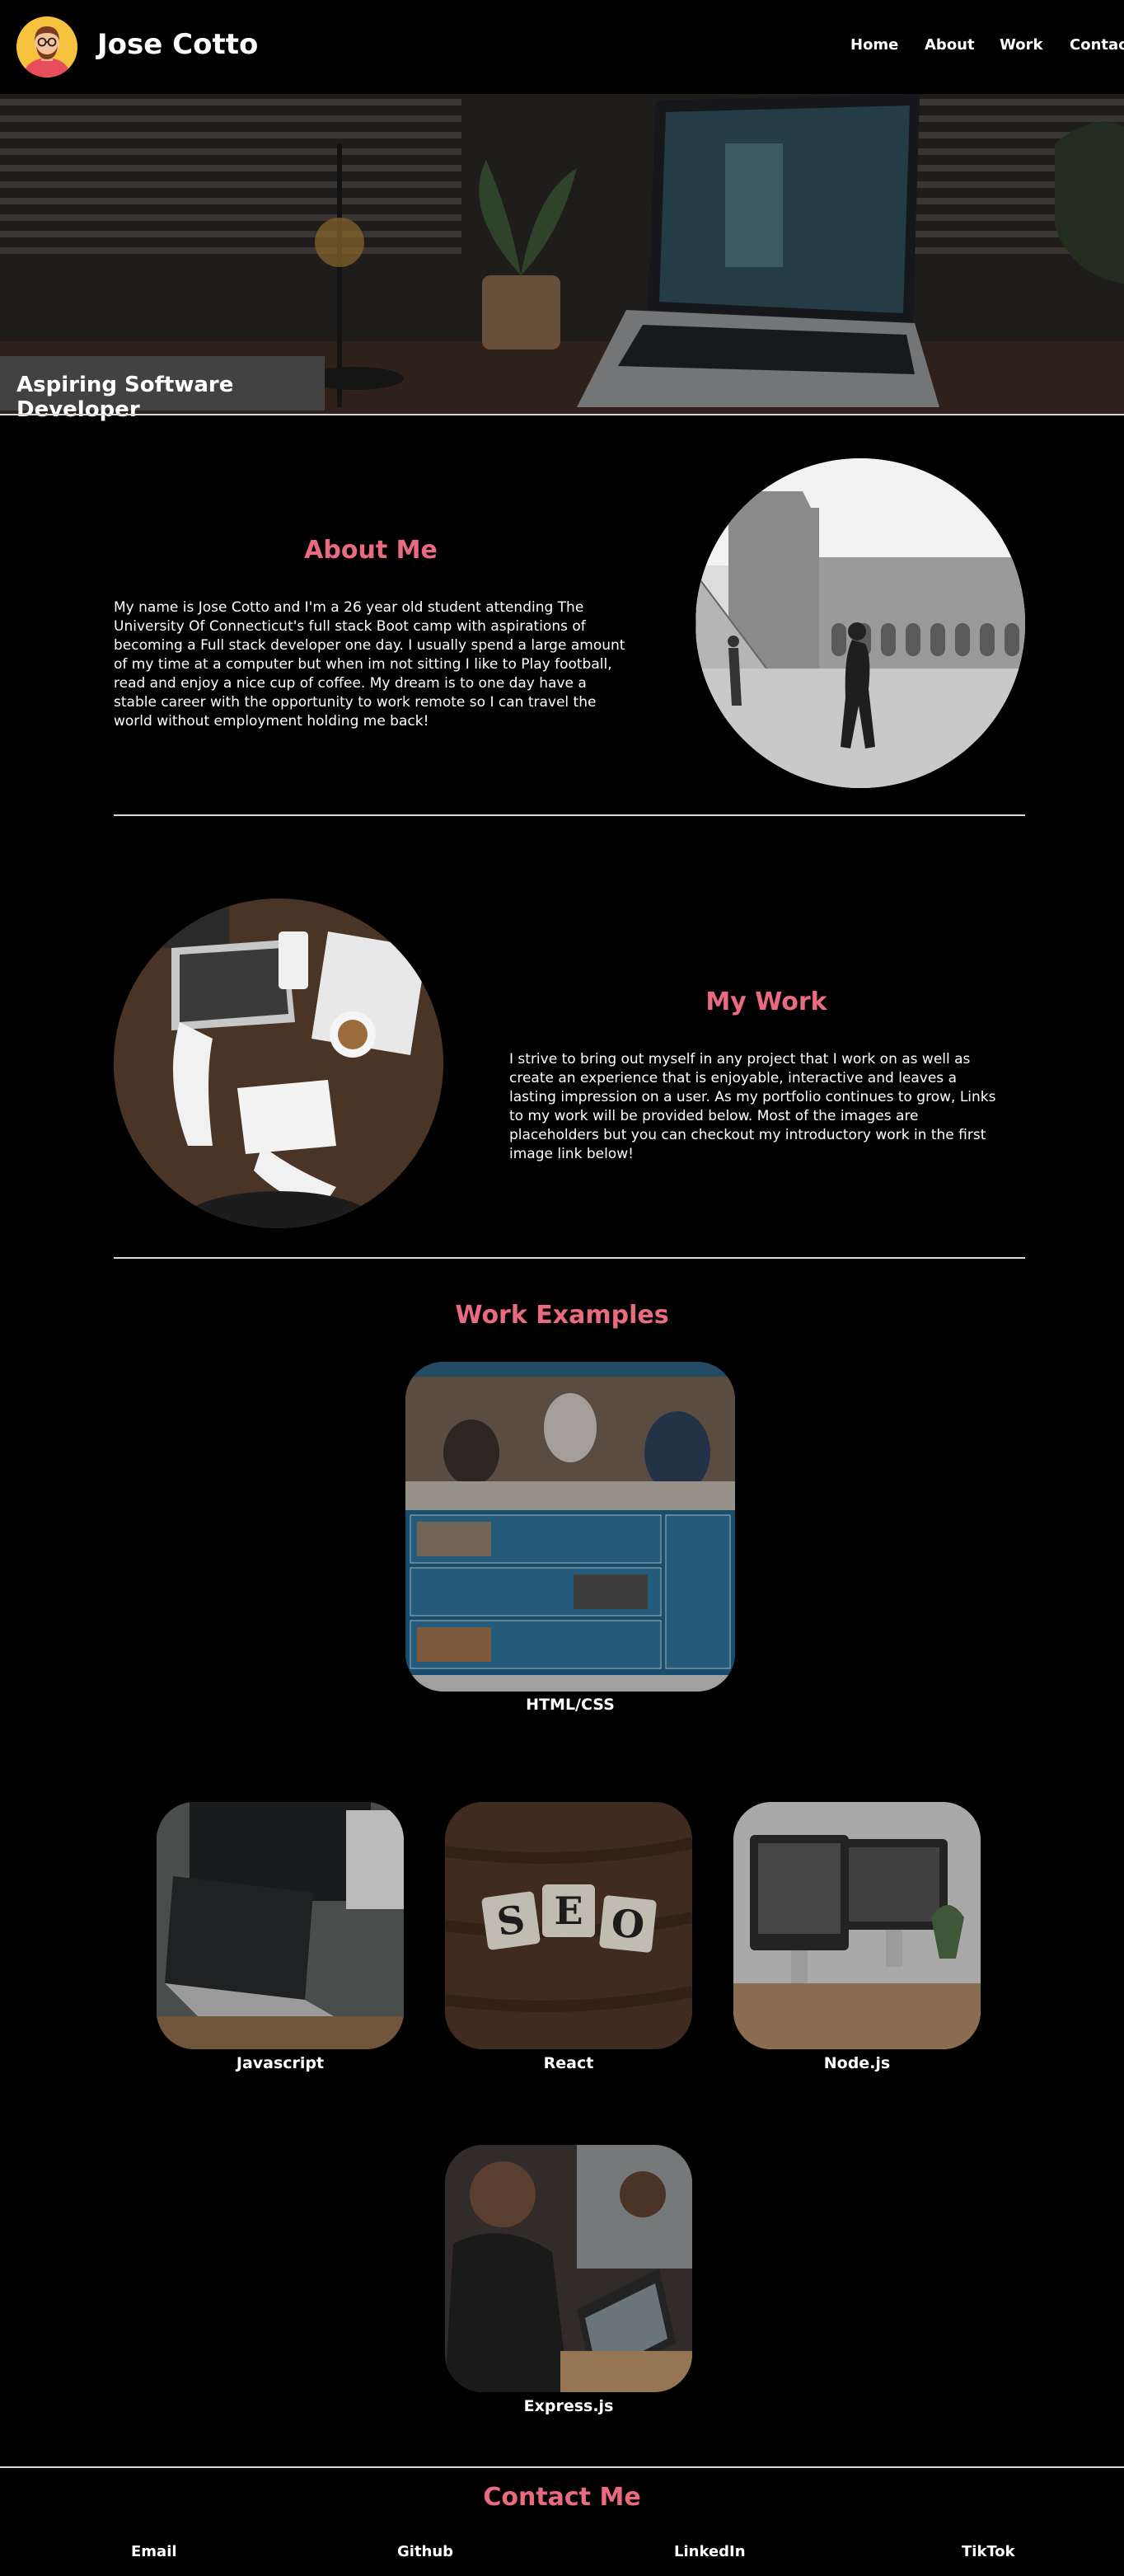  I want to click on examples-title: Work Examples, so click(562, 1316).